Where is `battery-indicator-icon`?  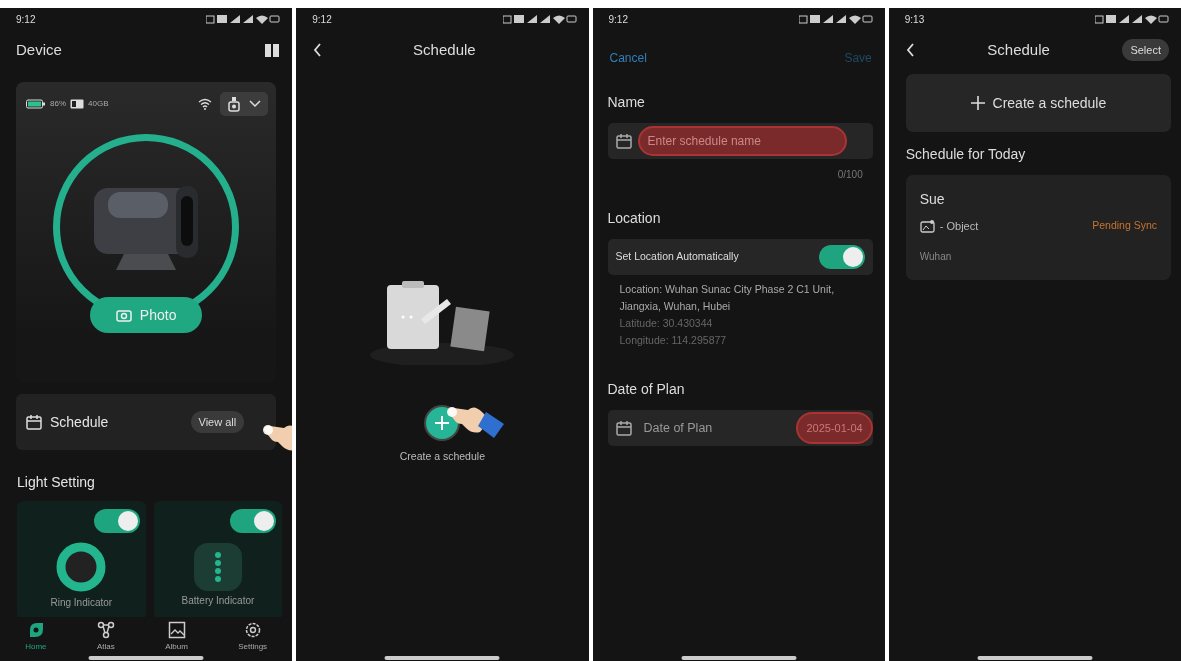
battery-indicator-icon is located at coordinates (217, 567).